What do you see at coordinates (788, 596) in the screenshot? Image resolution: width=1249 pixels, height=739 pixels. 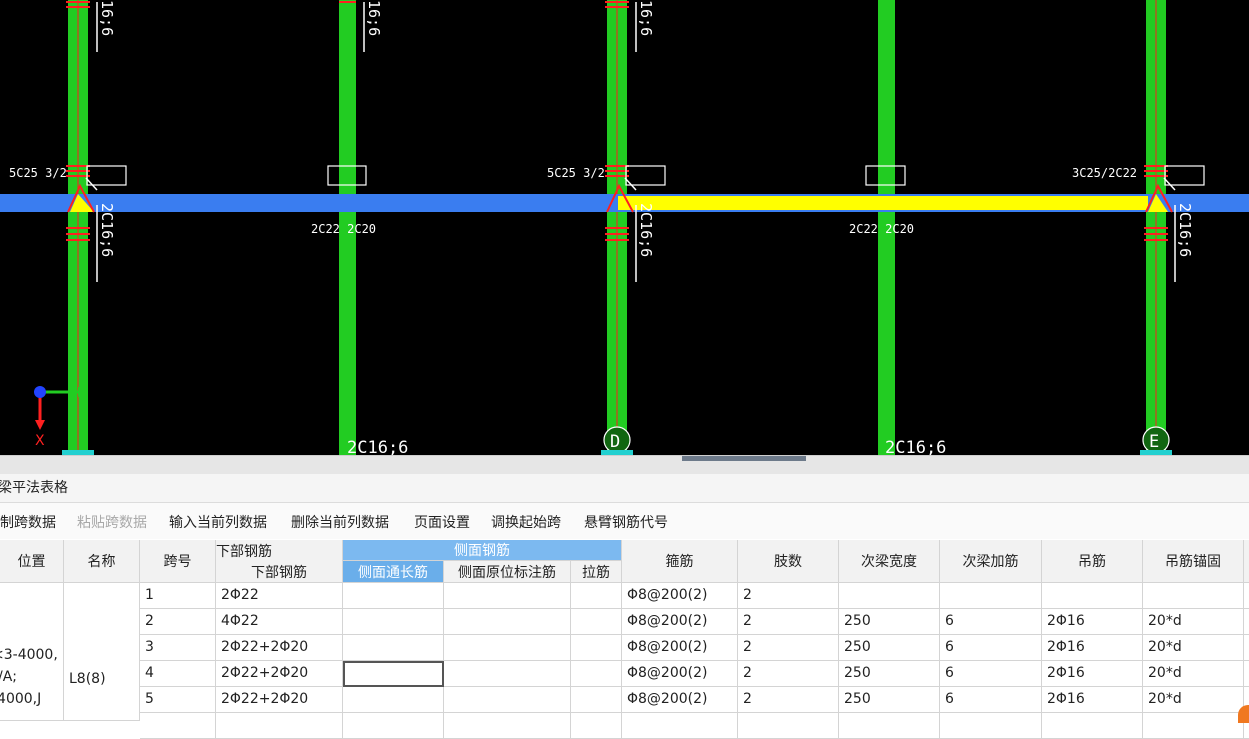 I see `cell-legs-row-1: 2` at bounding box center [788, 596].